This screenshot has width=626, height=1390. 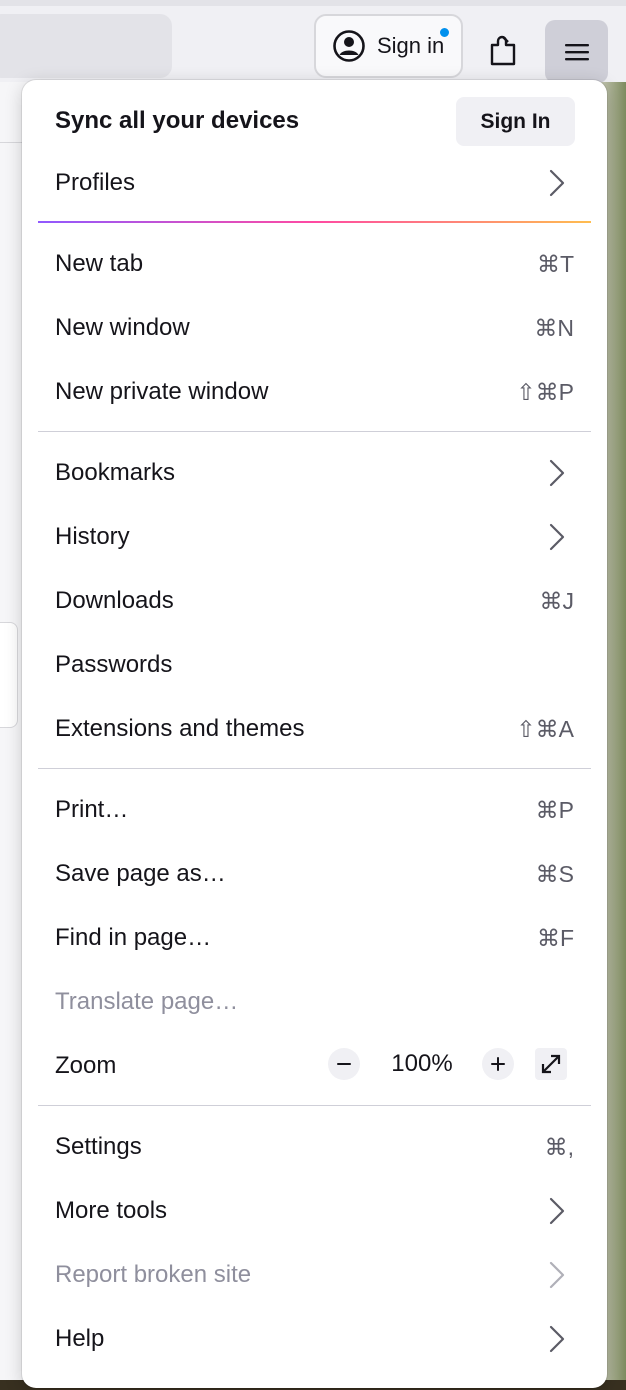 I want to click on zoom-value: 100%, so click(x=422, y=1063).